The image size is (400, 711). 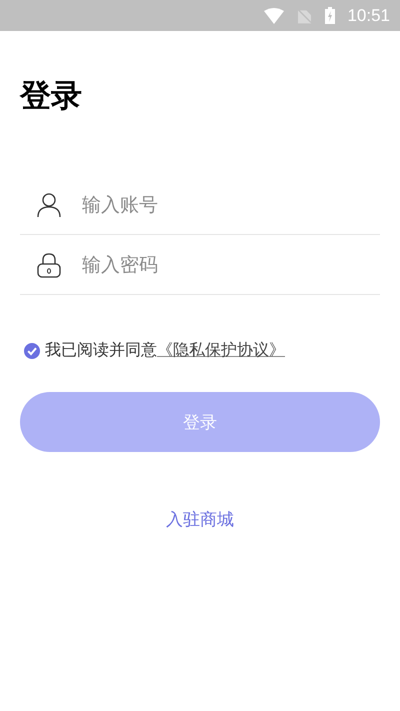 What do you see at coordinates (49, 265) in the screenshot?
I see `lock-icon` at bounding box center [49, 265].